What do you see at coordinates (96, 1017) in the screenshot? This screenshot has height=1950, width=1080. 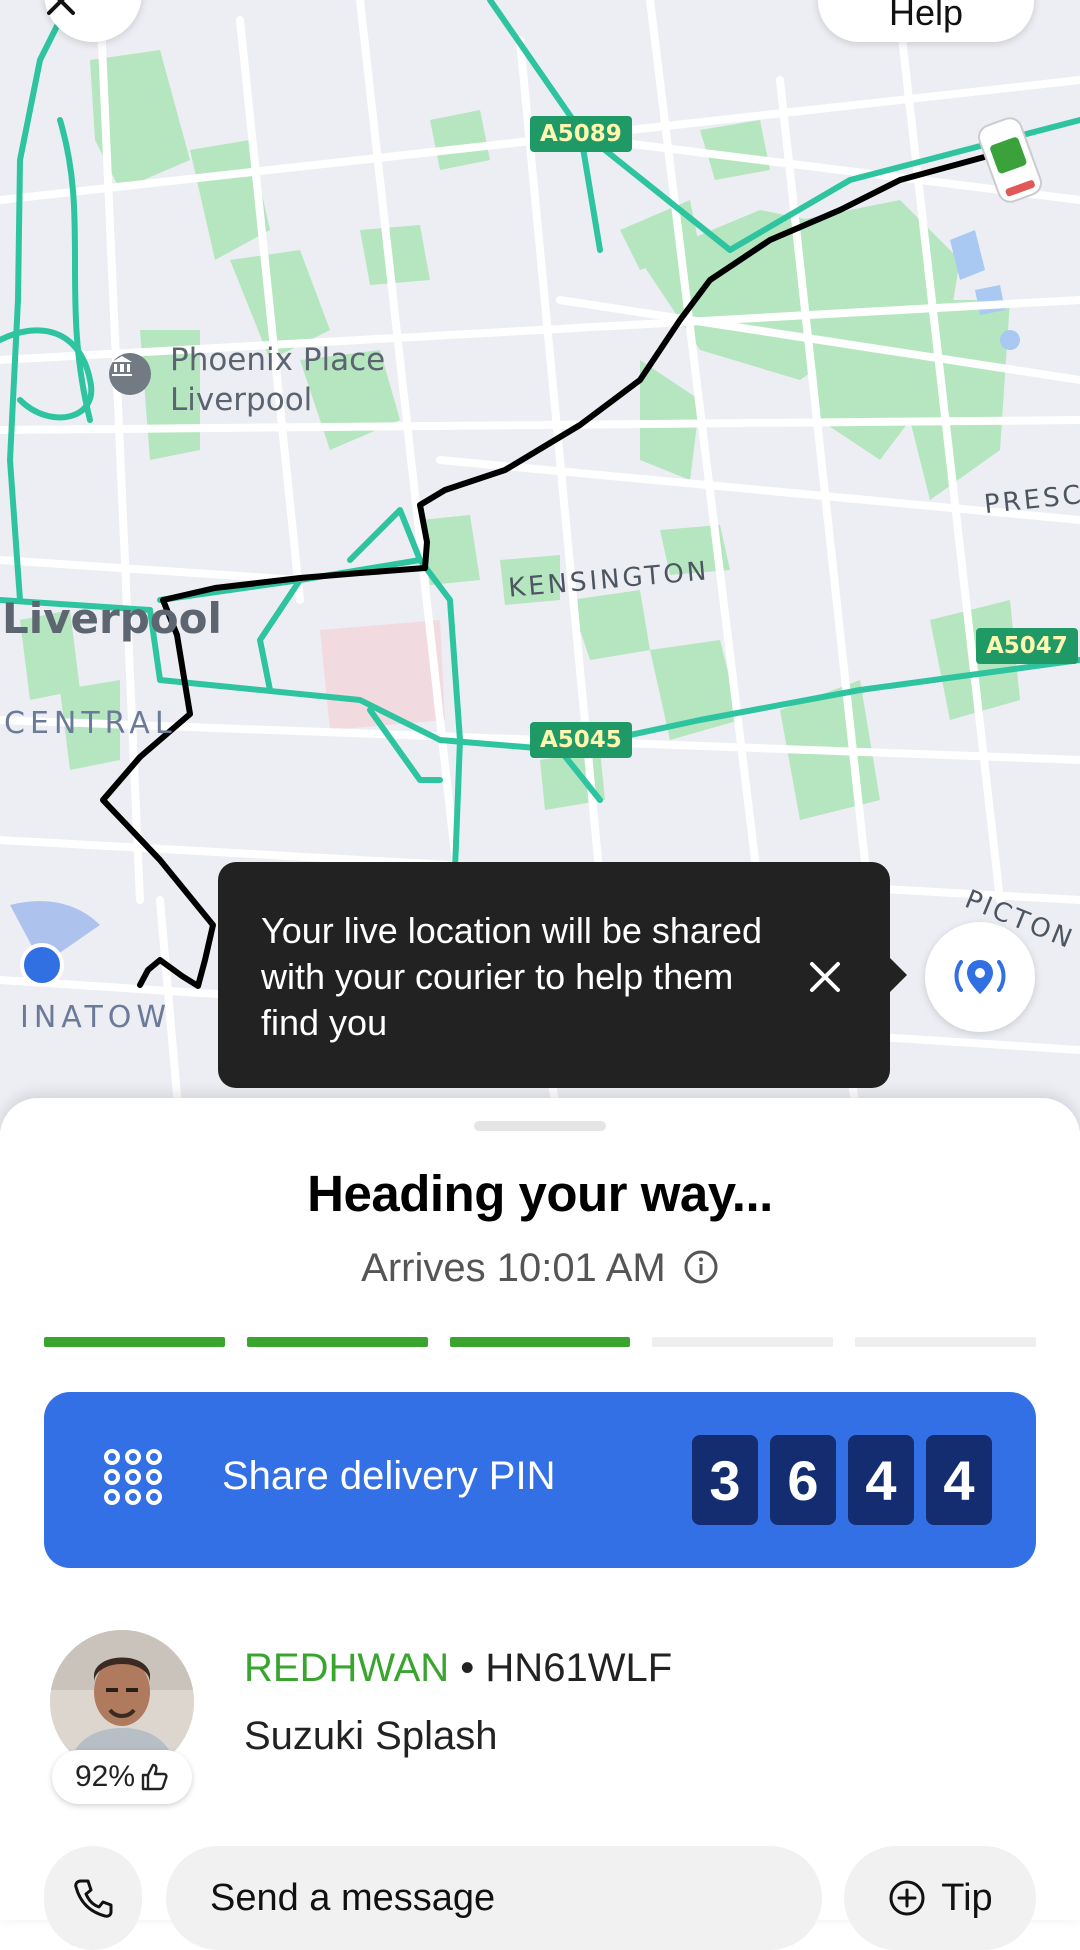 I see `district-inatow-label: INATOW` at bounding box center [96, 1017].